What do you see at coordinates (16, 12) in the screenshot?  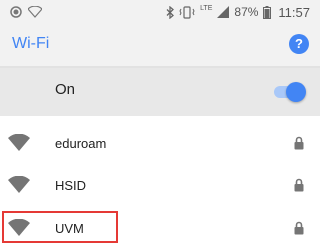 I see `record-icon` at bounding box center [16, 12].